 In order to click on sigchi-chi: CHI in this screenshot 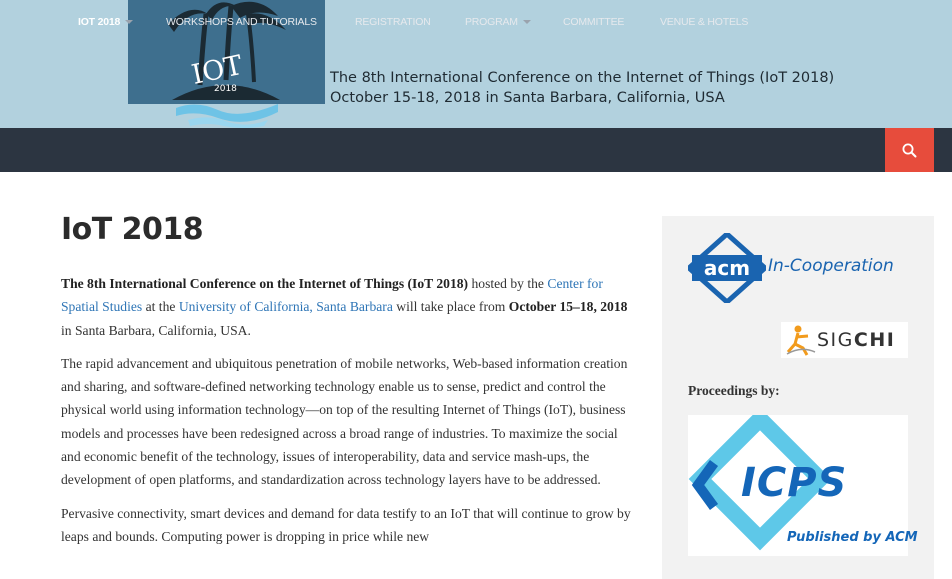, I will do `click(874, 340)`.